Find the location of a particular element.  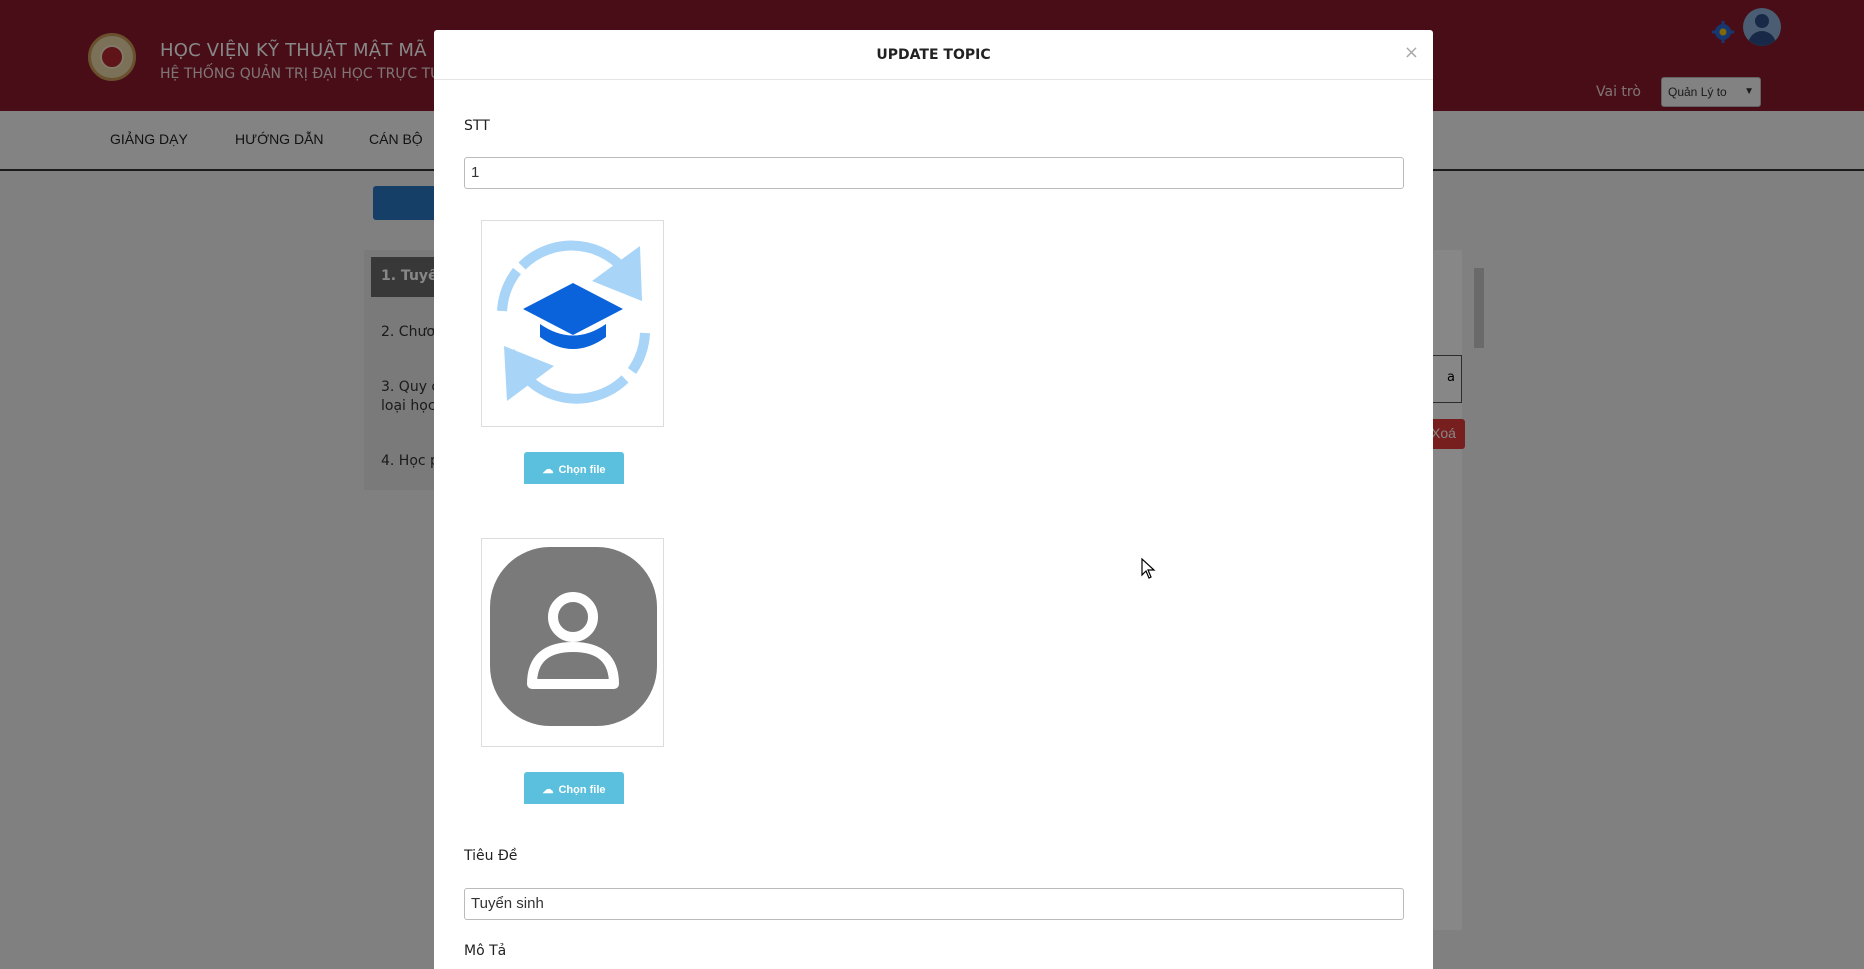

choose-file-button-2: ☁ Chọn file is located at coordinates (574, 788).